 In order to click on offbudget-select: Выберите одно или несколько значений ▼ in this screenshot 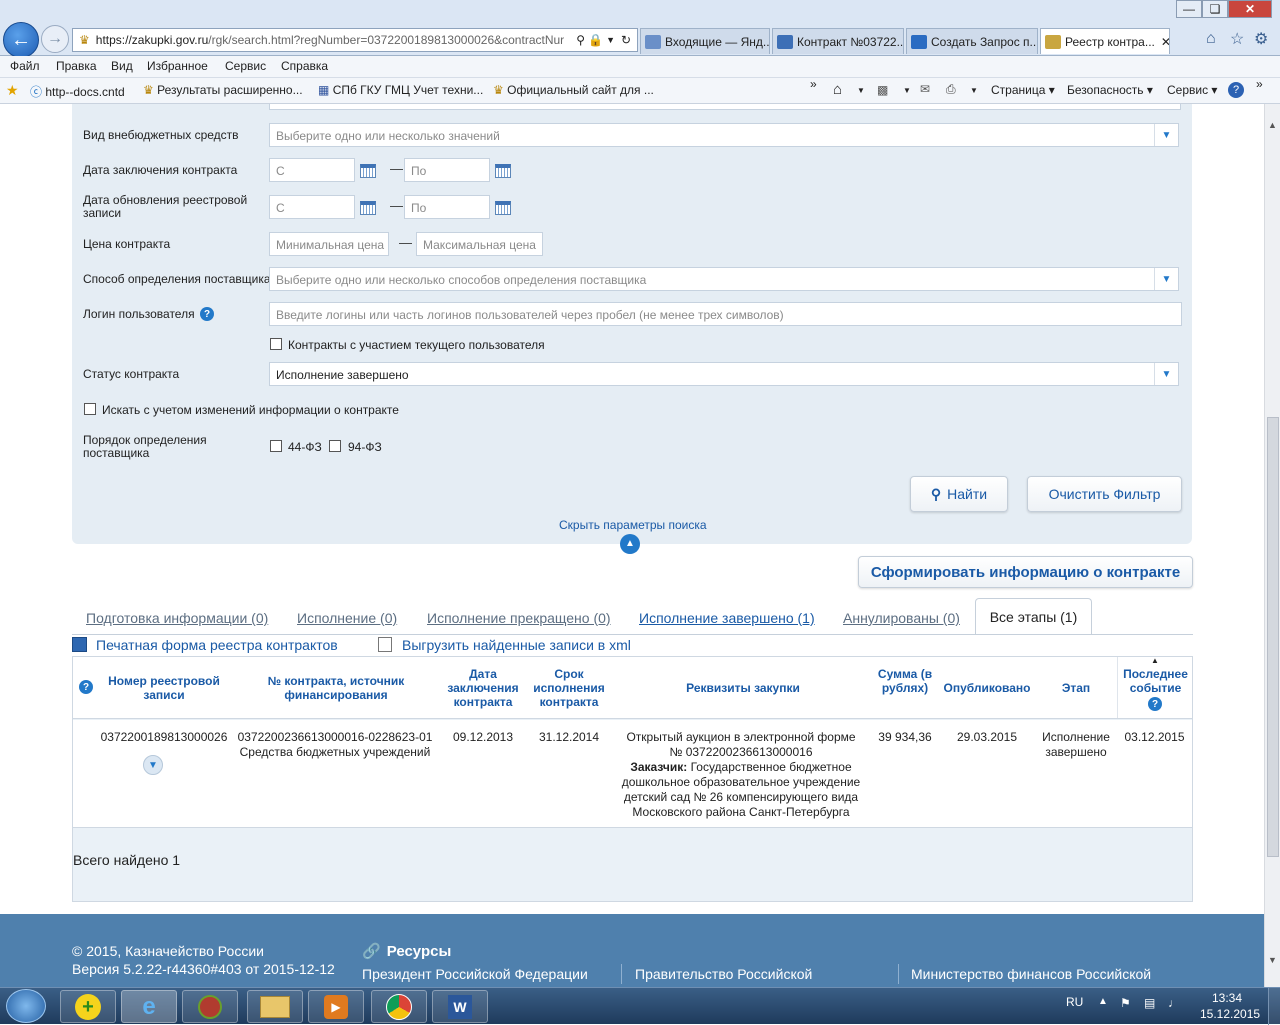, I will do `click(724, 135)`.